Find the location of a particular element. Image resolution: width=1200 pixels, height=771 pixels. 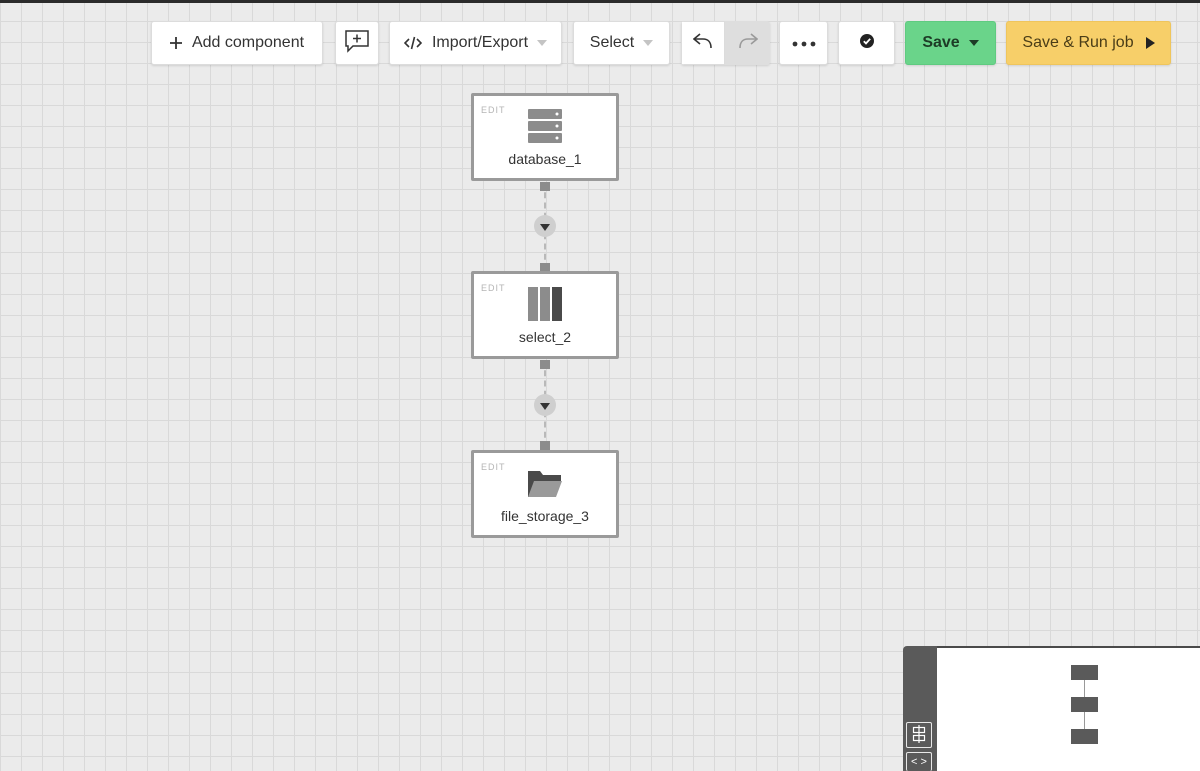

minimap-toggle-label: < > is located at coordinates (919, 762).